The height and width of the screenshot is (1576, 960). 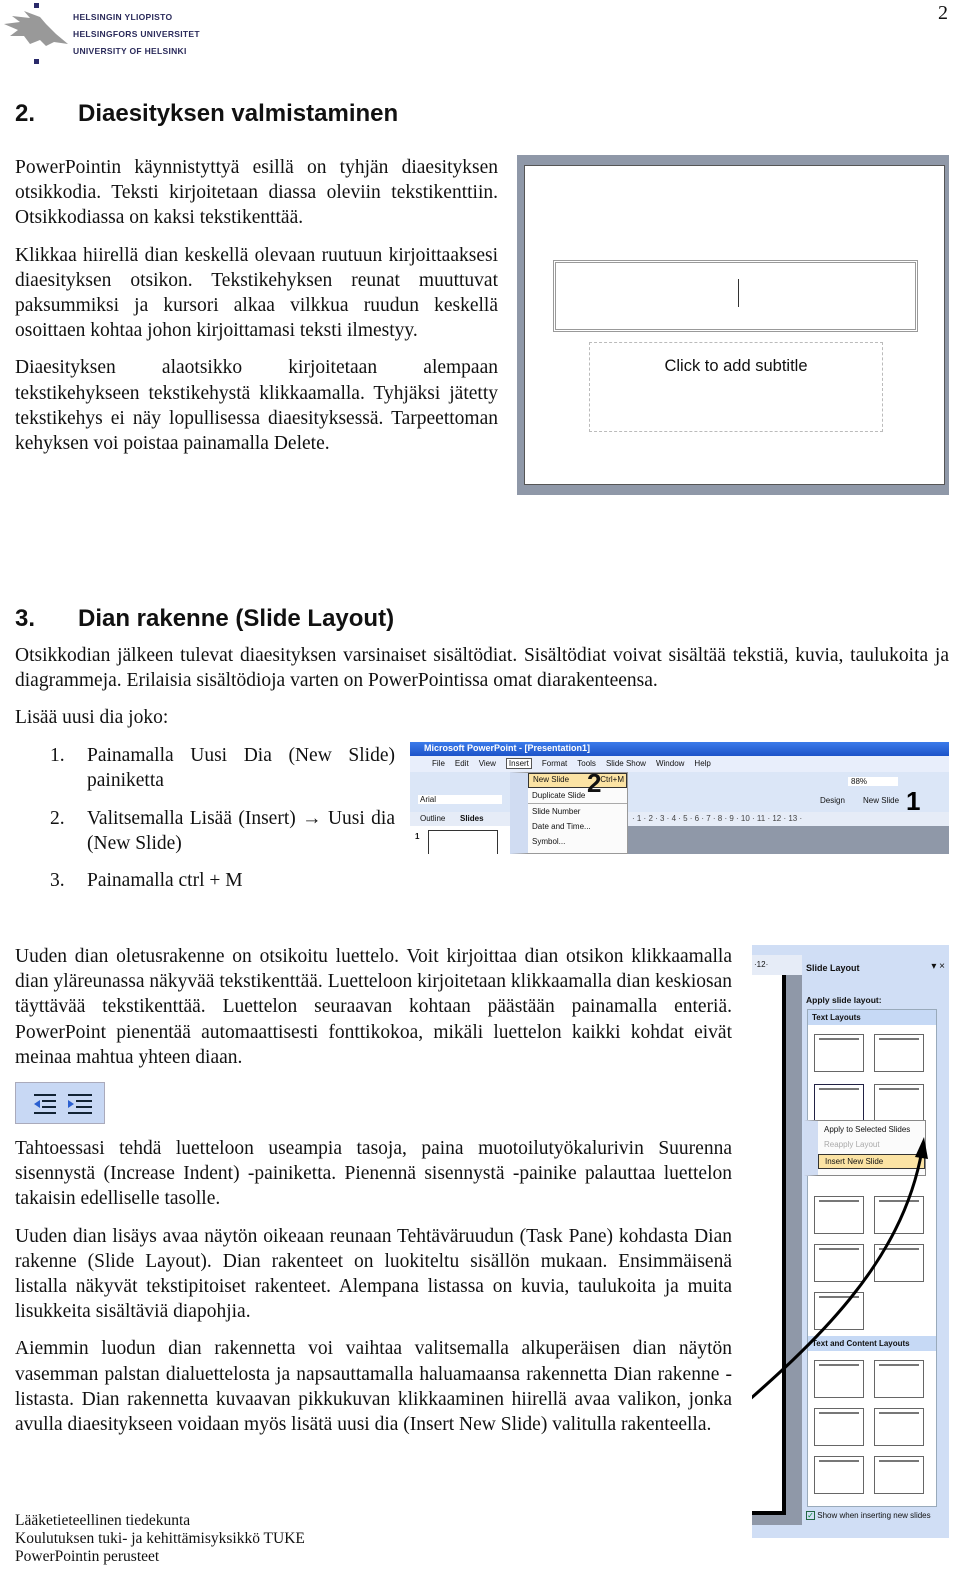 What do you see at coordinates (736, 387) in the screenshot?
I see `subtitle-placeholder: Click to add subtitle` at bounding box center [736, 387].